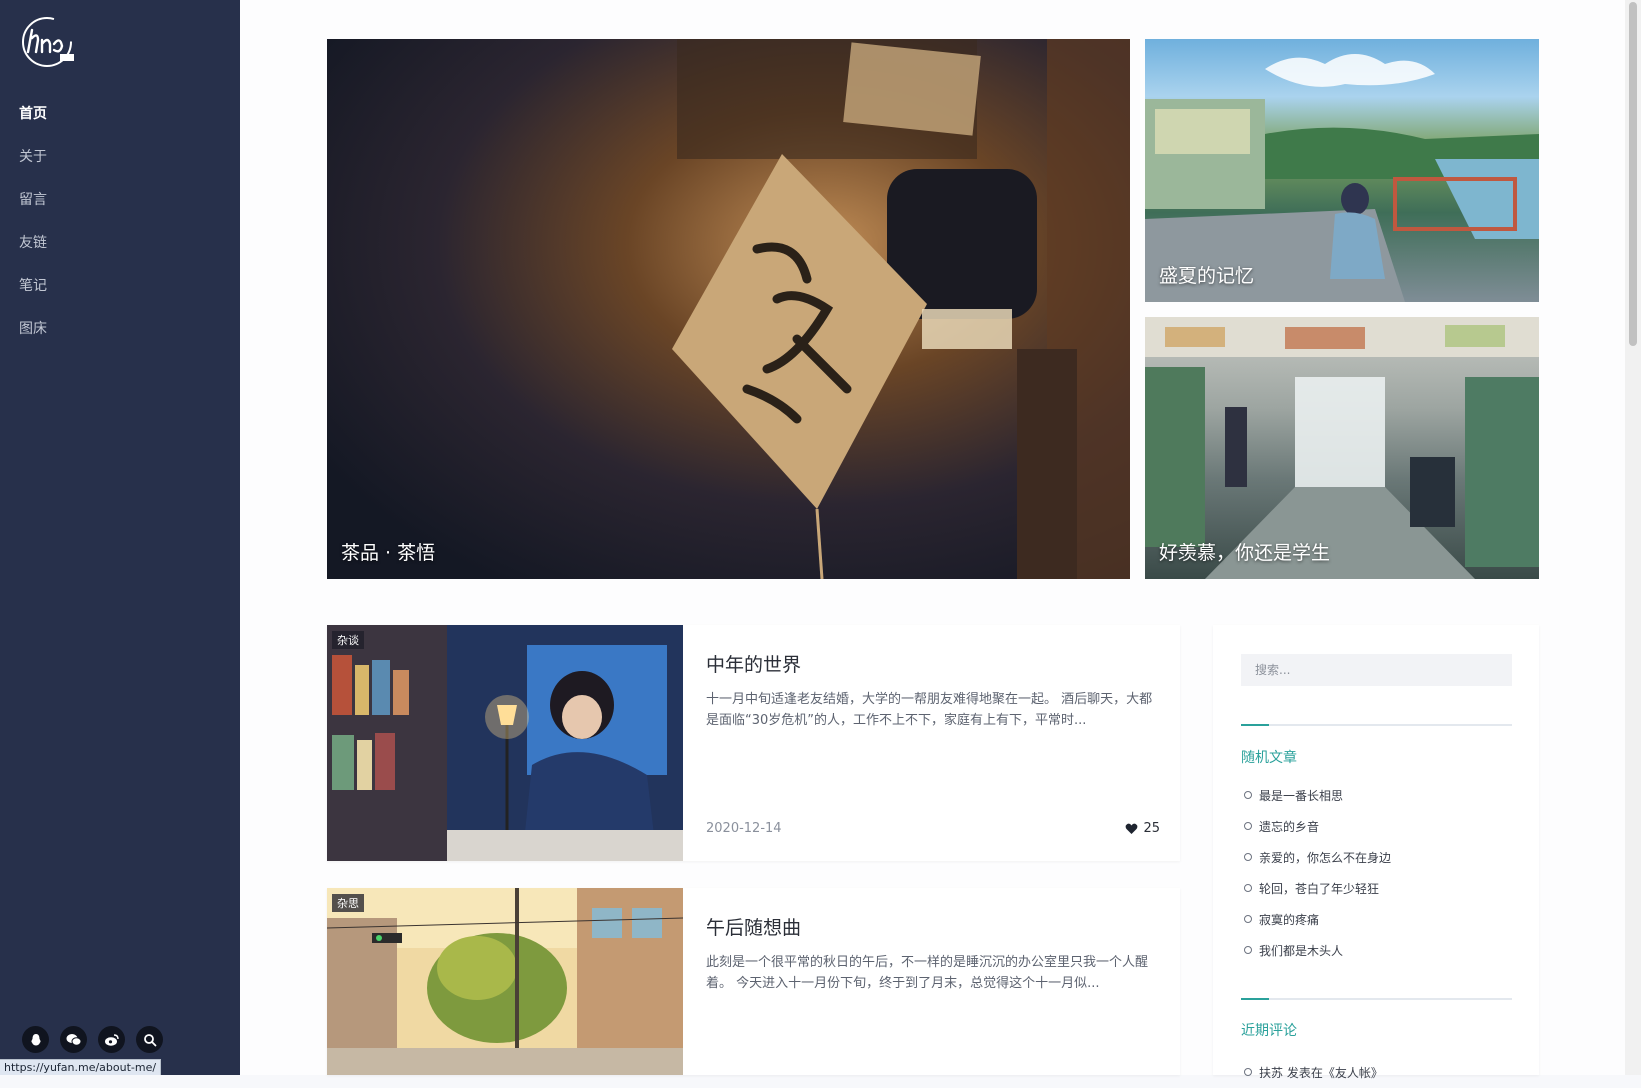 Image resolution: width=1641 pixels, height=1088 pixels. What do you see at coordinates (1633, 174) in the screenshot?
I see `scrollbar-thumb` at bounding box center [1633, 174].